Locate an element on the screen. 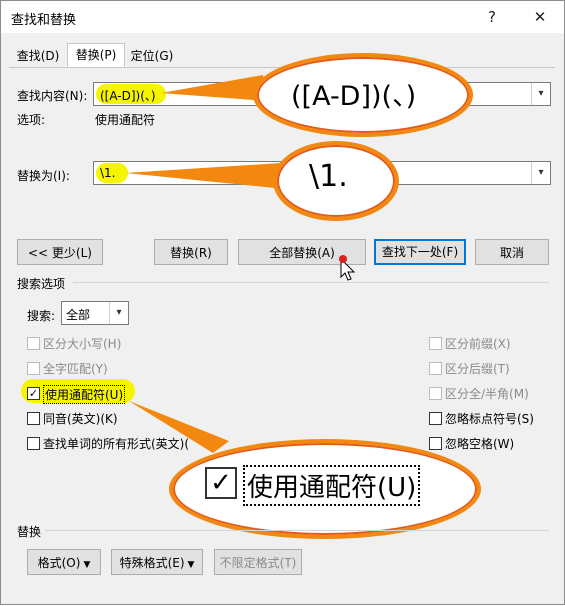 Image resolution: width=565 pixels, height=606 pixels. replace-callout: \1. is located at coordinates (336, 181).